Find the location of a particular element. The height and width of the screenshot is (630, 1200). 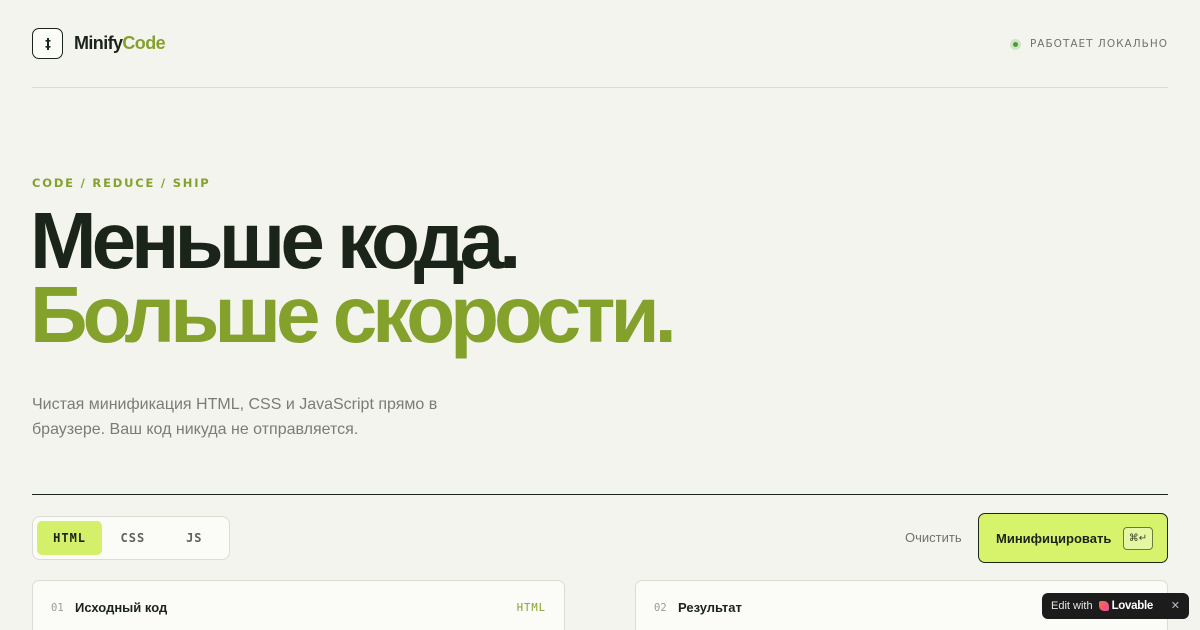

lovable-badge: Edit with Lovable ✕ is located at coordinates (1115, 606).